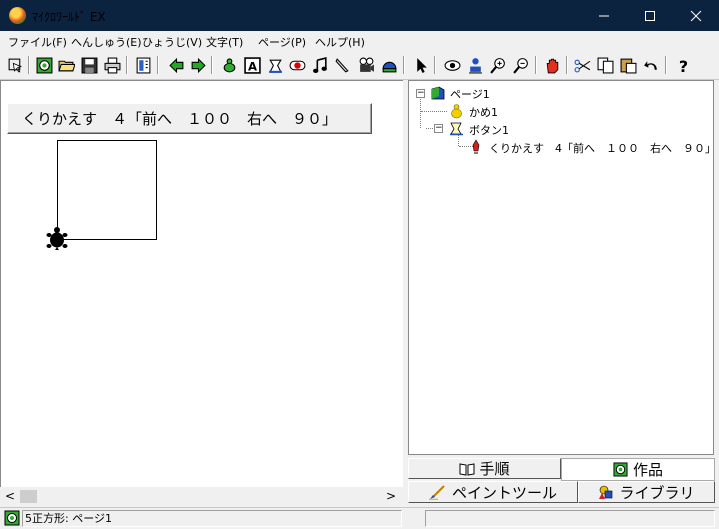 The height and width of the screenshot is (529, 719). What do you see at coordinates (504, 492) in the screenshot?
I see `tab-paint-tool-label: ペイントツール` at bounding box center [504, 492].